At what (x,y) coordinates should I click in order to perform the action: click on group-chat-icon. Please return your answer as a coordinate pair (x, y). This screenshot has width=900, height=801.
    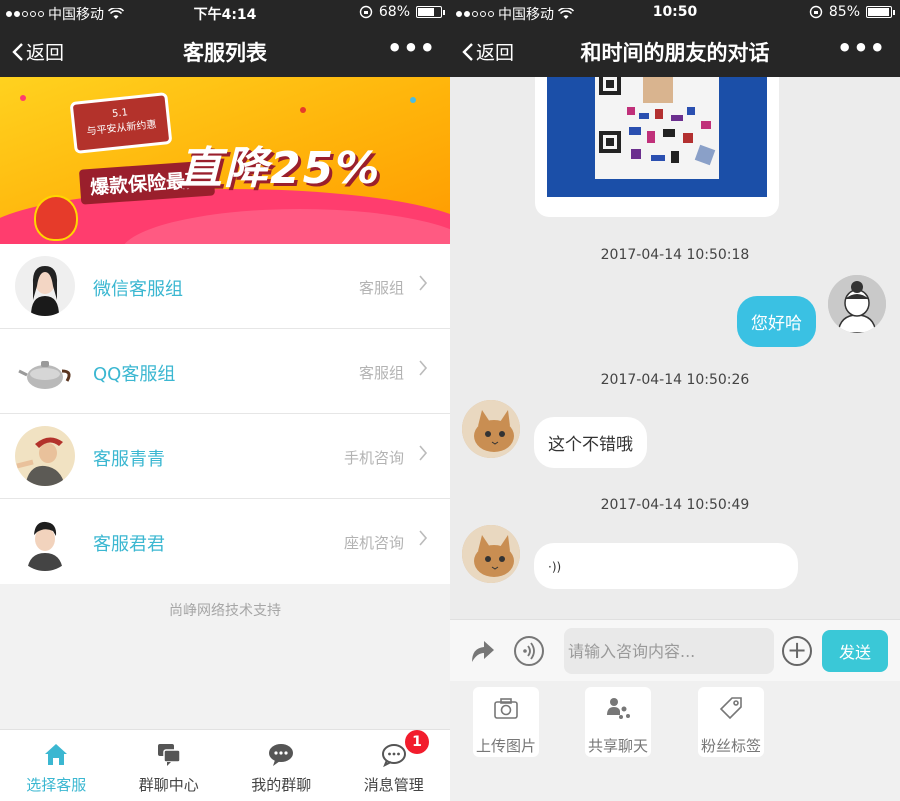
    Looking at the image, I should click on (169, 755).